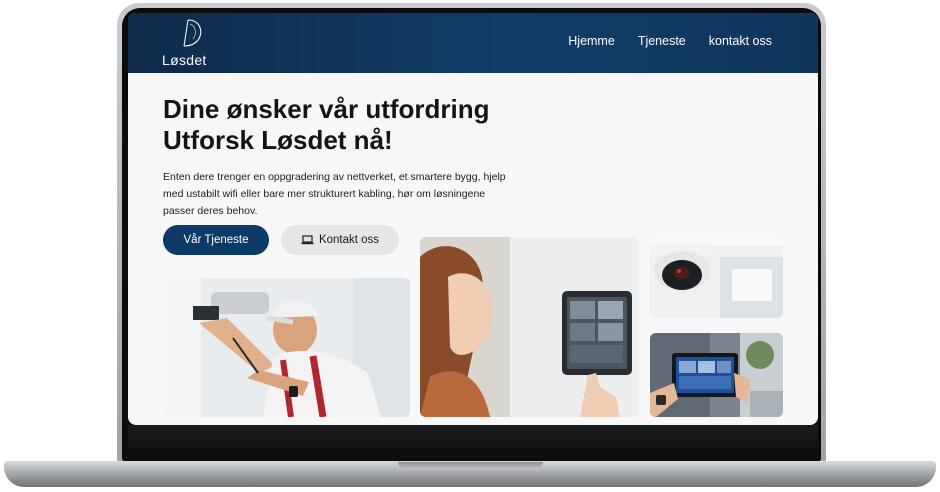 This screenshot has height=492, width=940. I want to click on laptop-base-notch, so click(470, 466).